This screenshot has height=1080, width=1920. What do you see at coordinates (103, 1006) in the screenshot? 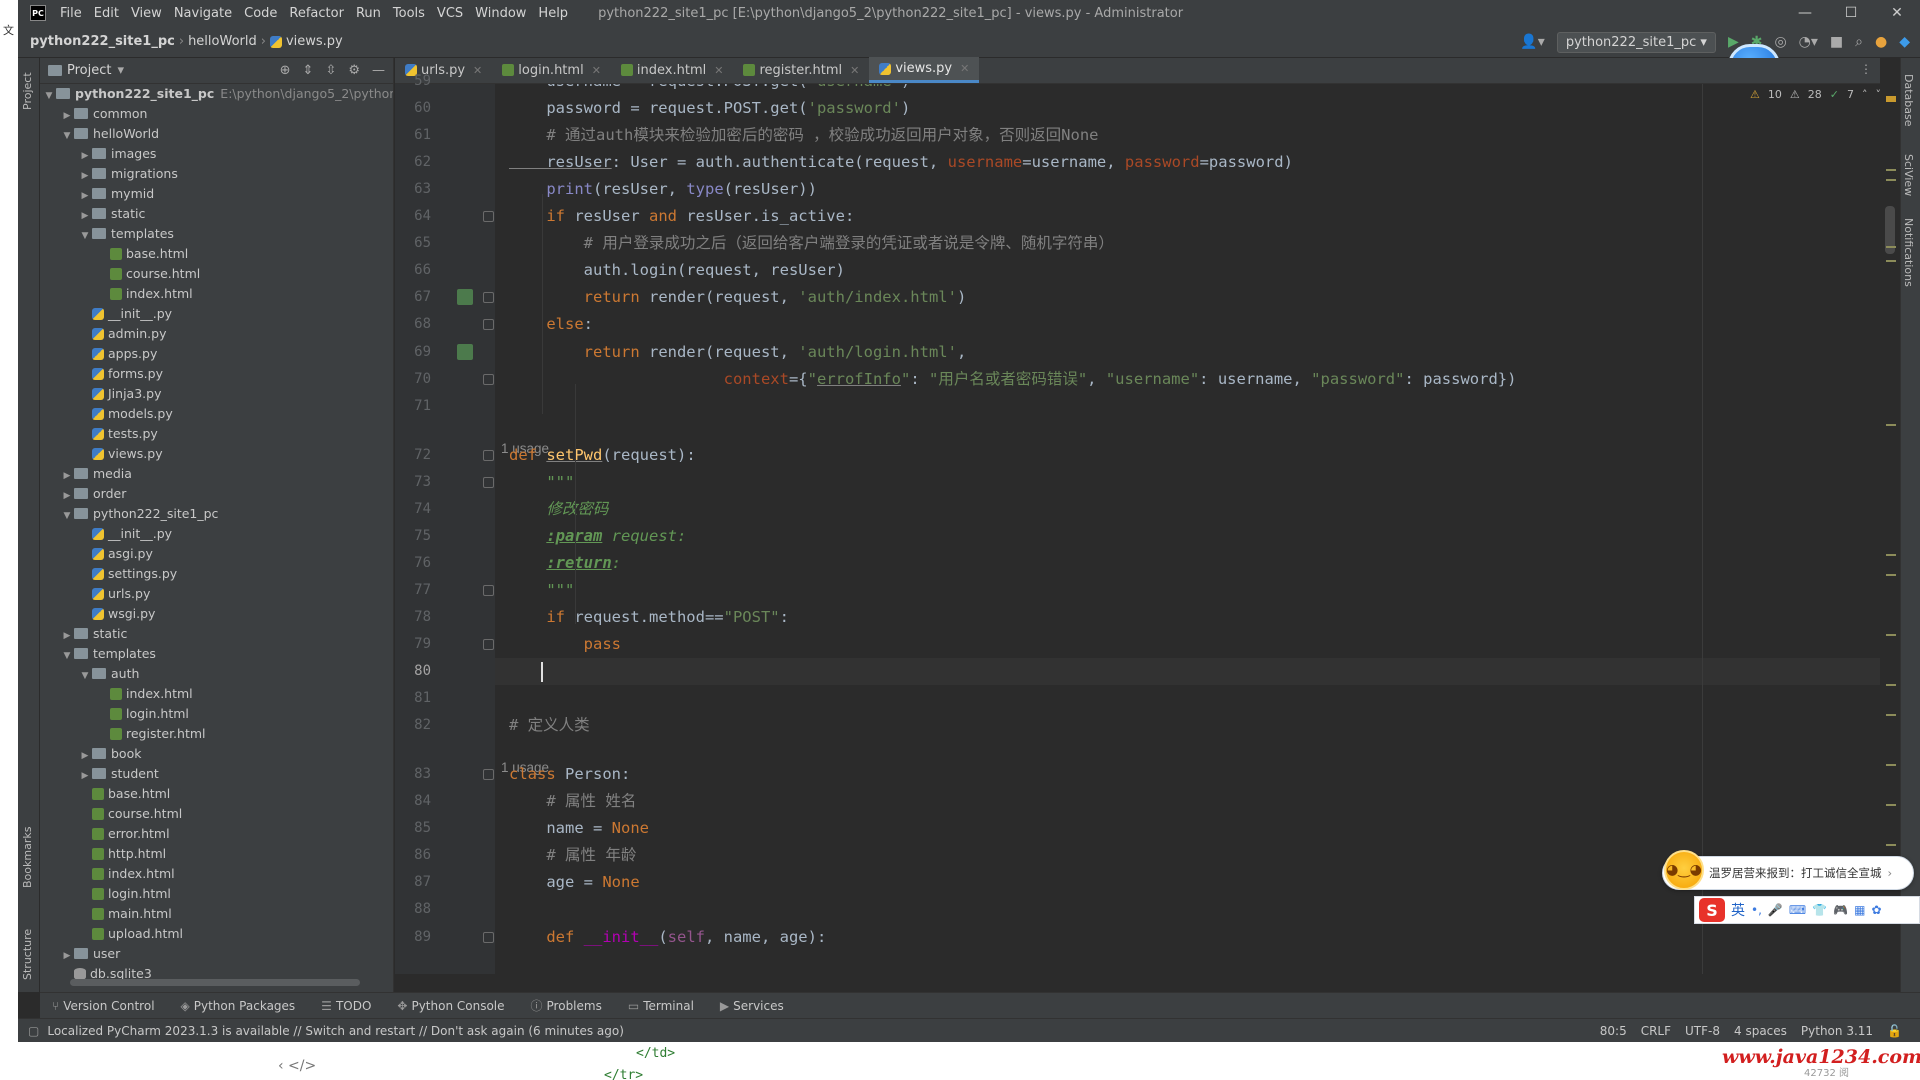
I see `tool-window-button: ⑂ Version Control` at bounding box center [103, 1006].